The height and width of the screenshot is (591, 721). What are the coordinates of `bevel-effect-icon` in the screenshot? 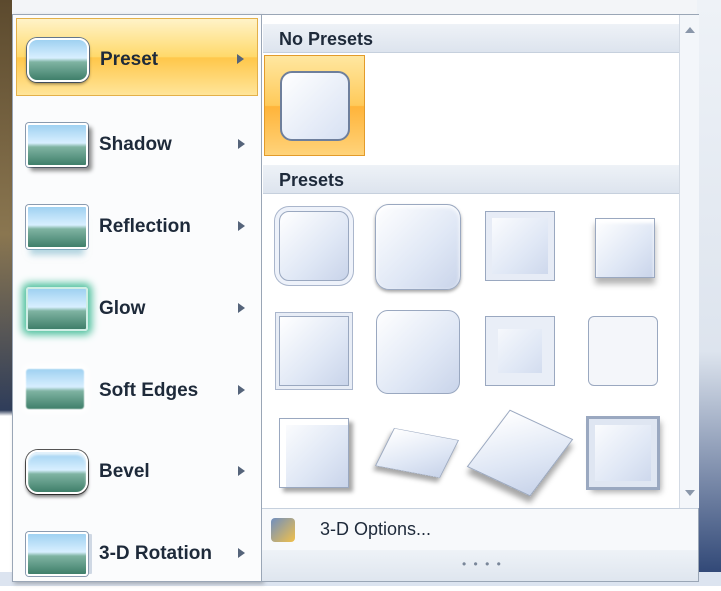 It's located at (57, 472).